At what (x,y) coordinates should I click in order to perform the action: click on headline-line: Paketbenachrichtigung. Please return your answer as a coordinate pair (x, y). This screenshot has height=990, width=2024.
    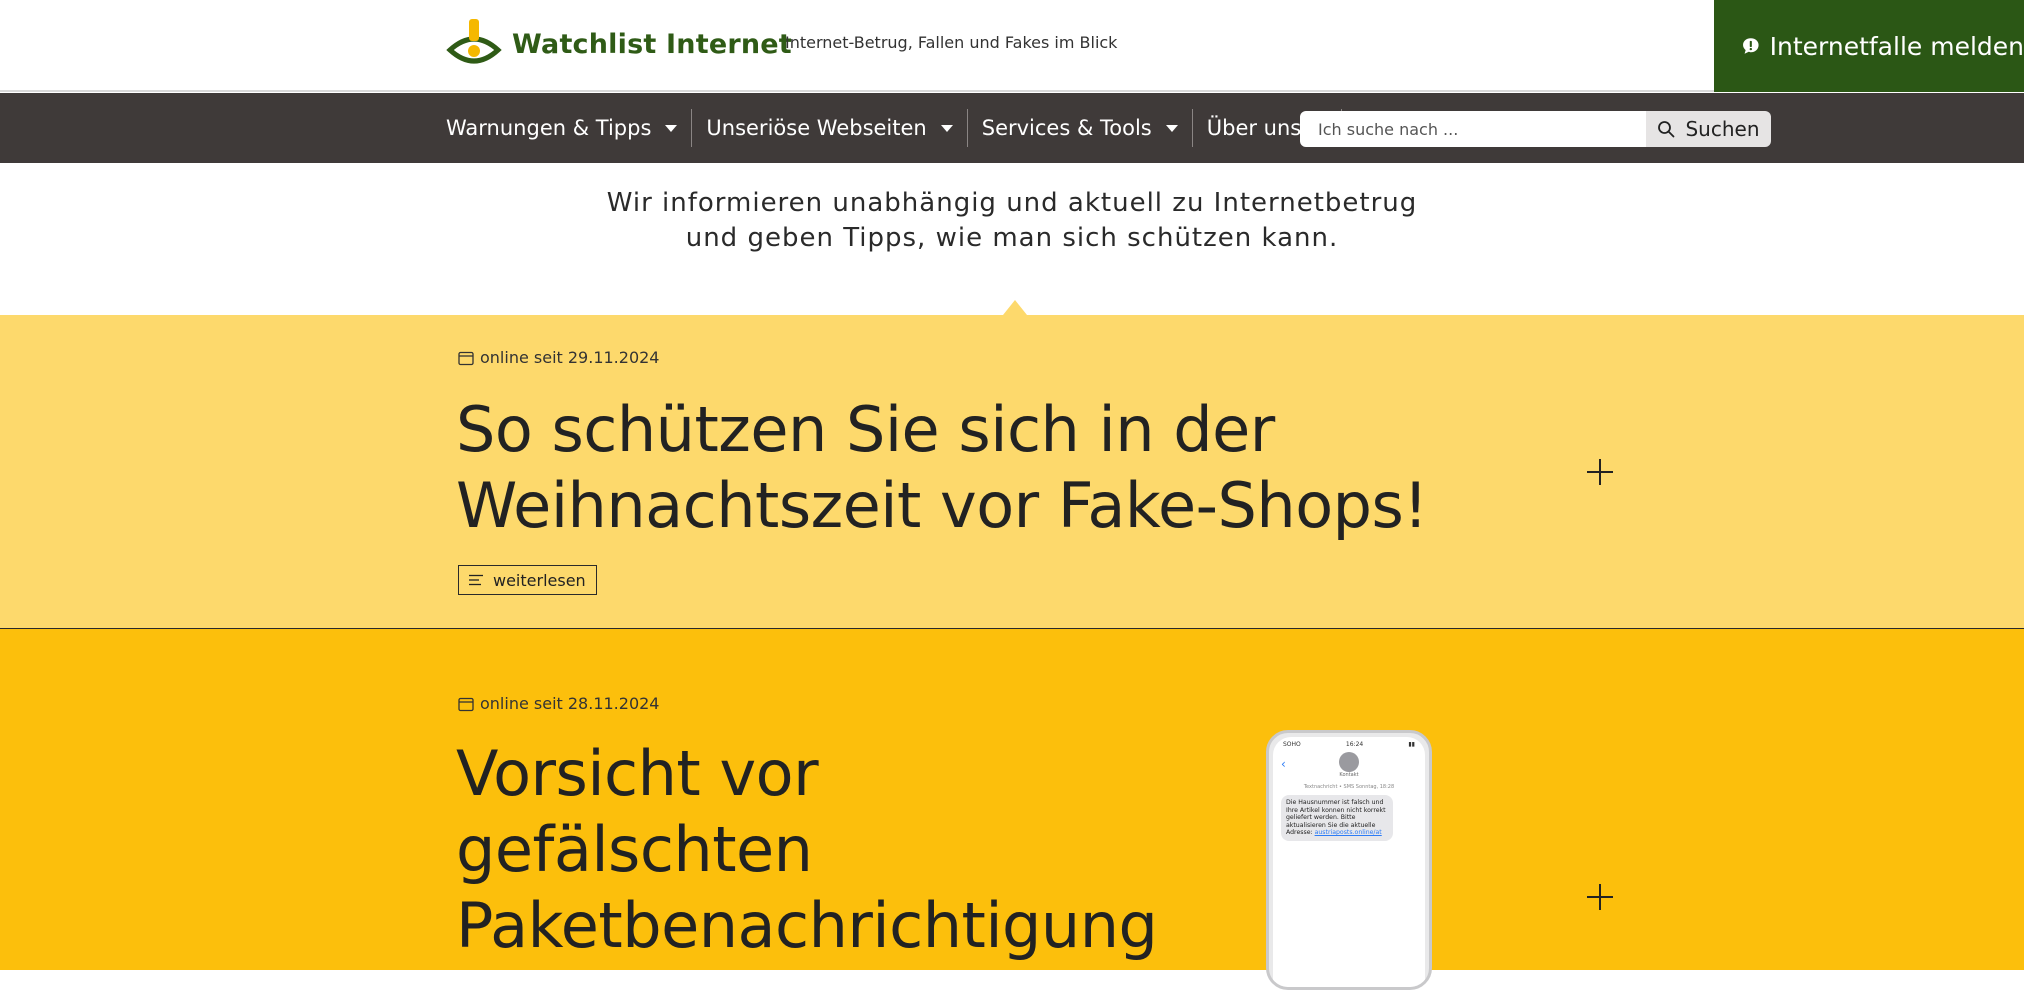
    Looking at the image, I should click on (807, 925).